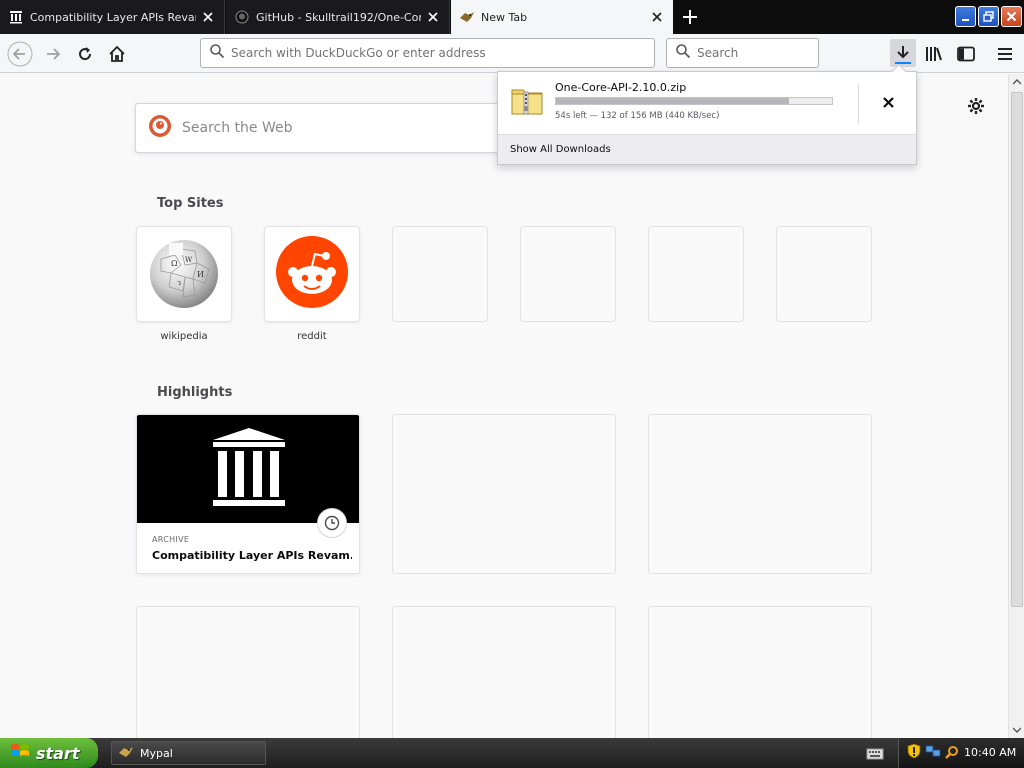  Describe the element at coordinates (171, 539) in the screenshot. I see `highlight-context: ARCHIVE` at that location.